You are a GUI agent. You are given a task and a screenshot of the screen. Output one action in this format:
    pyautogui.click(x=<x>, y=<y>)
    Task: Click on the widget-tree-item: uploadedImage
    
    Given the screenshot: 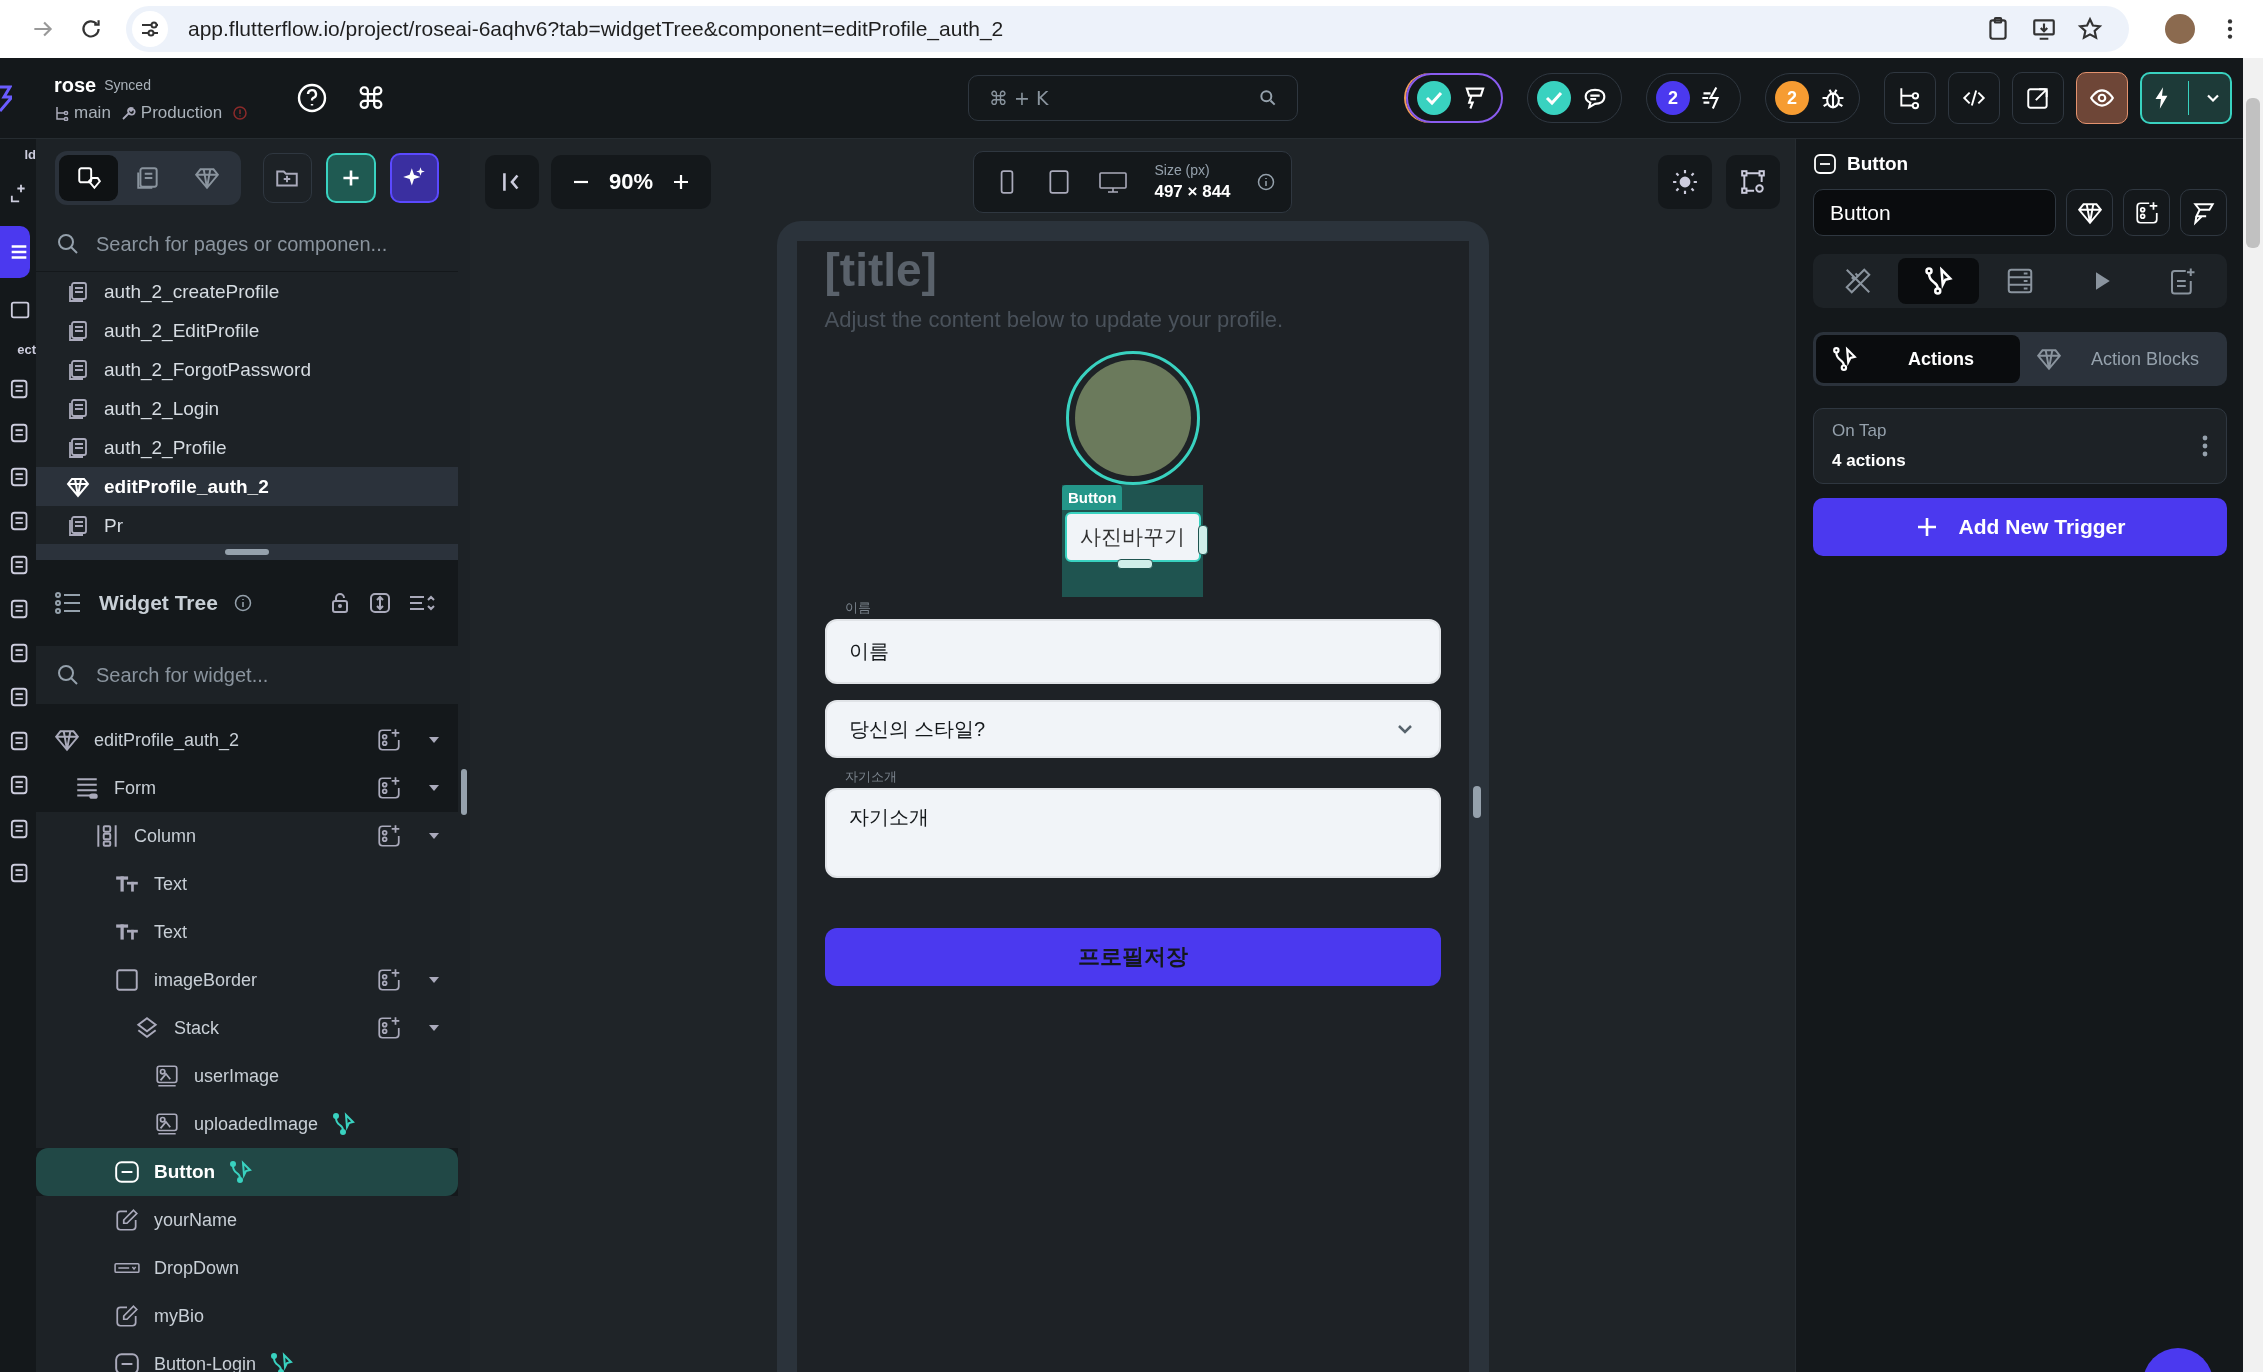 What is the action you would take?
    pyautogui.click(x=247, y=1124)
    